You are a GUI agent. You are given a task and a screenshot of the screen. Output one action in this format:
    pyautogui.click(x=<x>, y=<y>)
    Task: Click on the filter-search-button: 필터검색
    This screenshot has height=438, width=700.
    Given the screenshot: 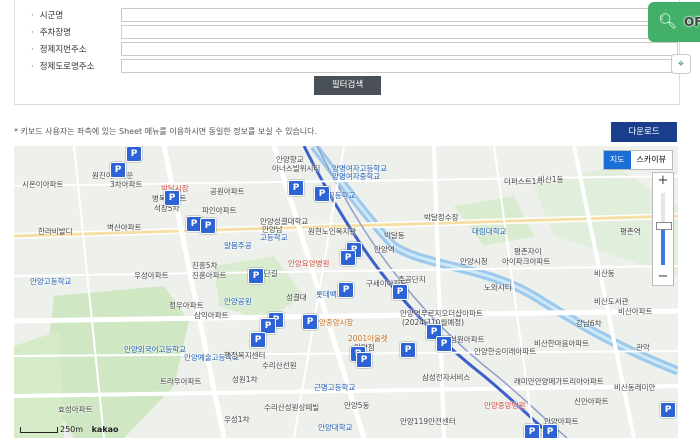 What is the action you would take?
    pyautogui.click(x=347, y=85)
    